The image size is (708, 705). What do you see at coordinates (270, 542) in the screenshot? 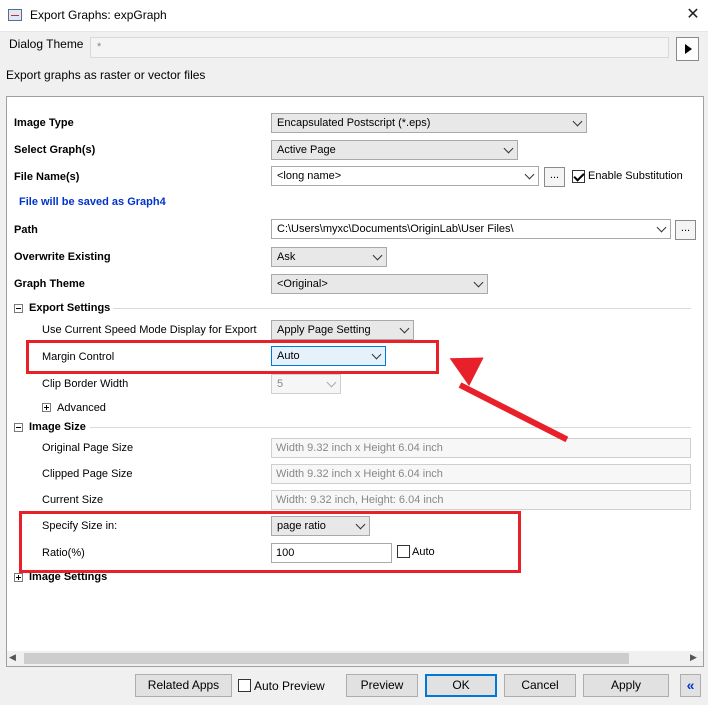
I see `annotation-box-size` at bounding box center [270, 542].